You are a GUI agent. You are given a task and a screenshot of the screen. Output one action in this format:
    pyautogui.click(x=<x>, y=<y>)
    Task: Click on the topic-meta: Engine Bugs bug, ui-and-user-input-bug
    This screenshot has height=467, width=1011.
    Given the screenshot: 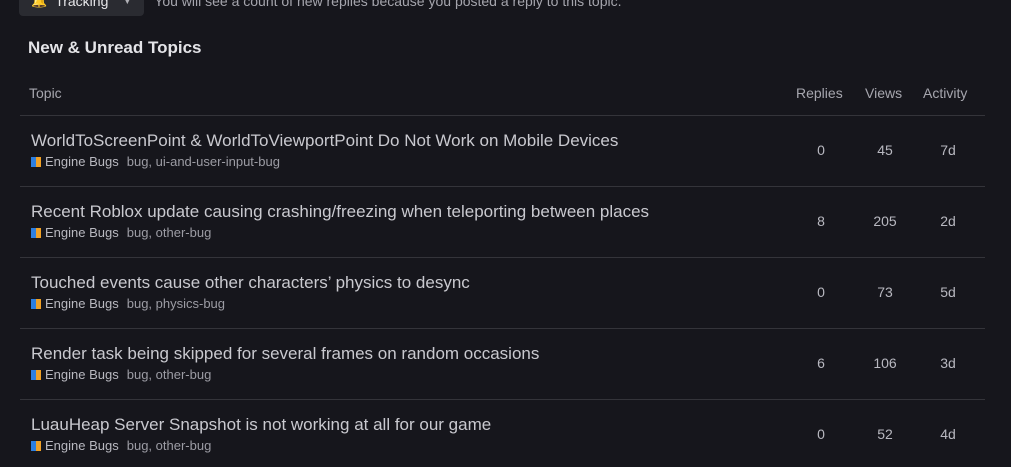 What is the action you would take?
    pyautogui.click(x=155, y=161)
    